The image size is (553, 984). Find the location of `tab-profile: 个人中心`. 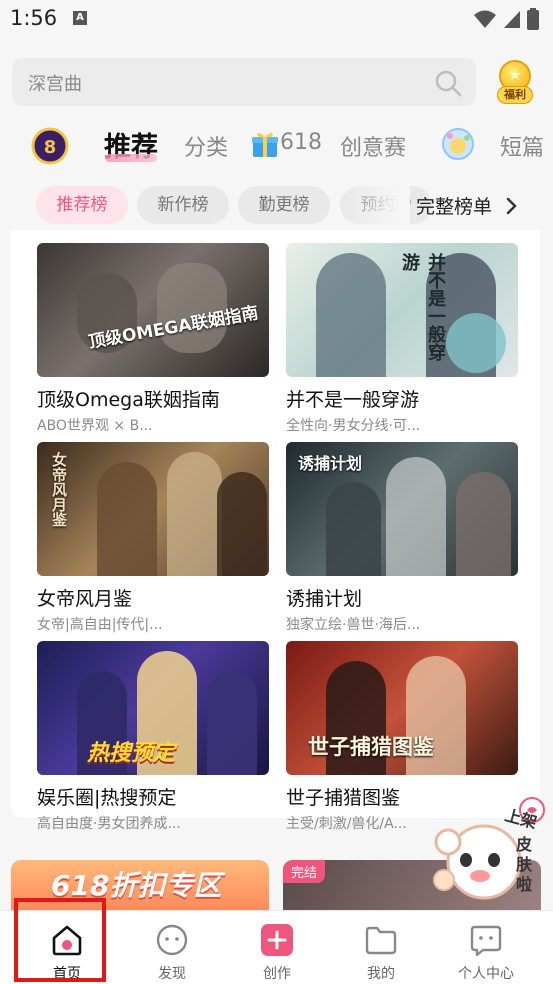

tab-profile: 个人中心 is located at coordinates (486, 947).